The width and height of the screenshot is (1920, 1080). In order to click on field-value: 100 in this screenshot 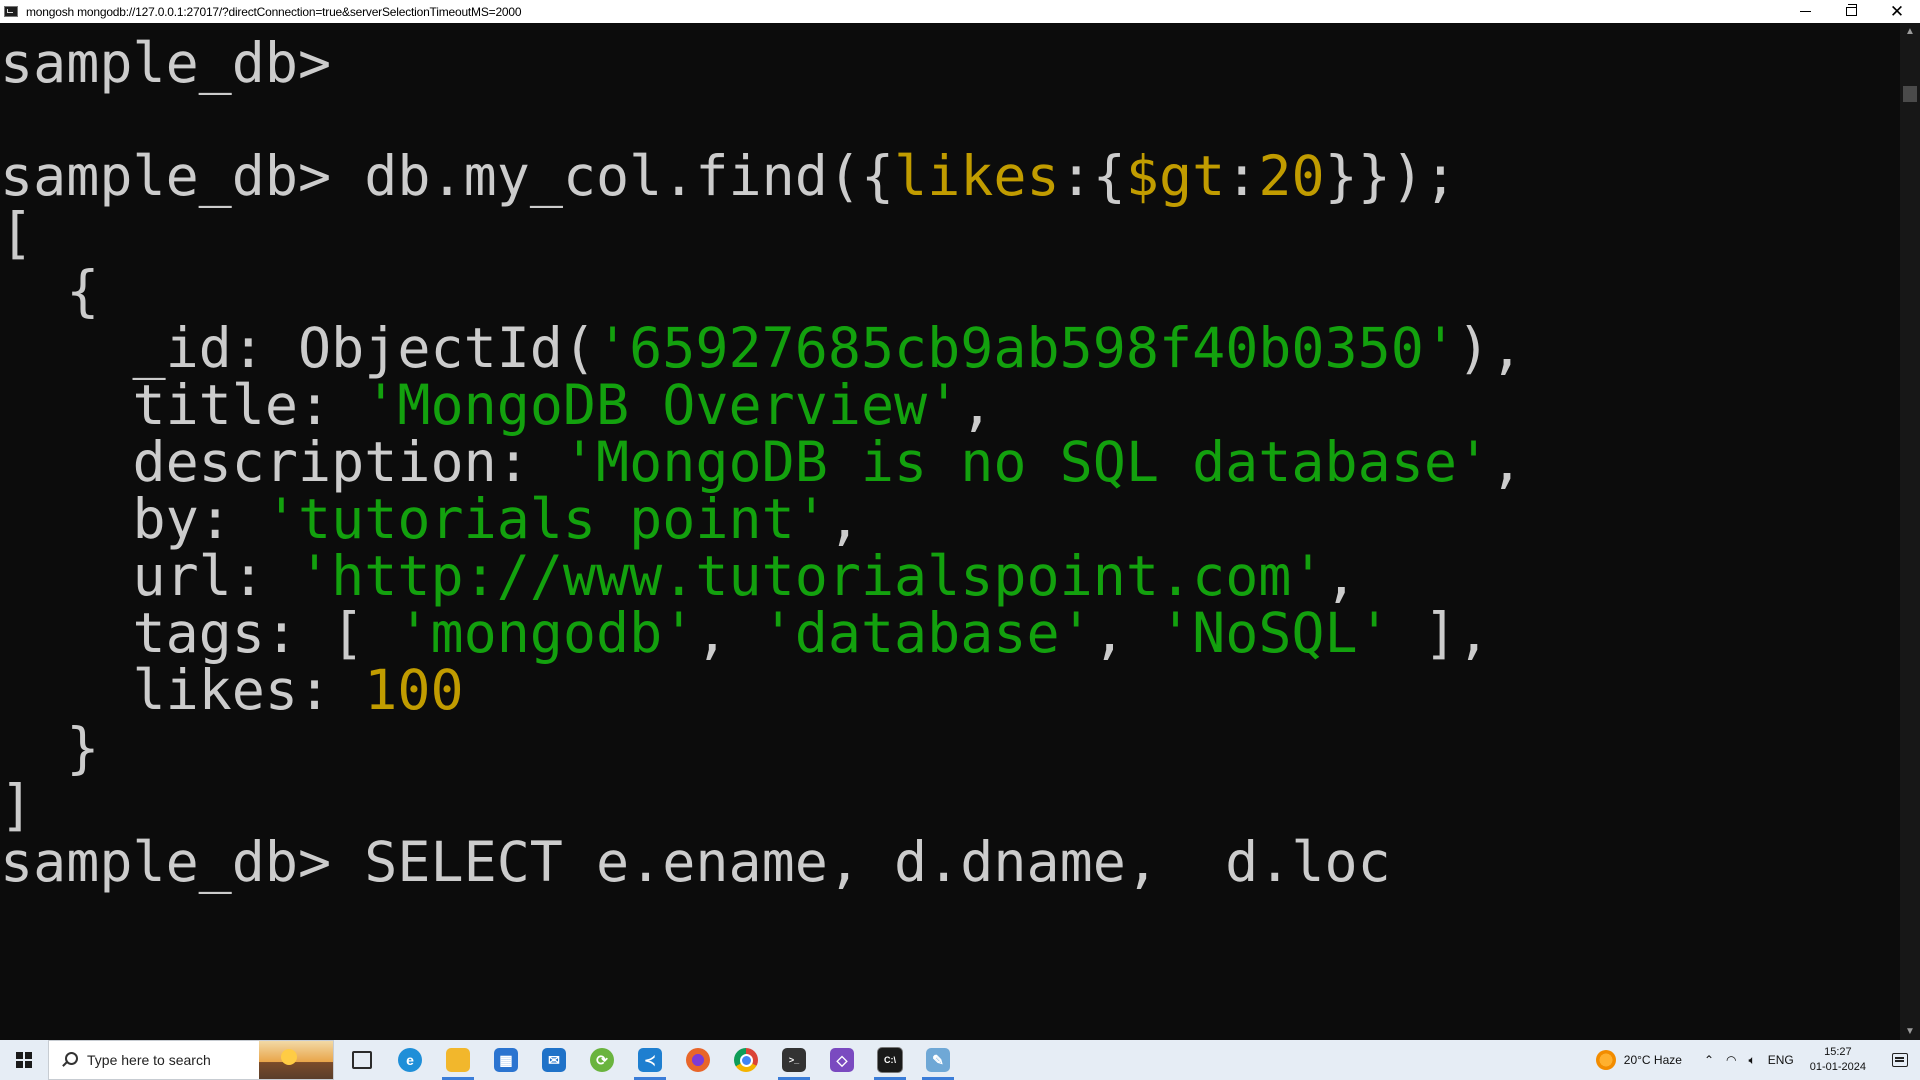, I will do `click(414, 690)`.